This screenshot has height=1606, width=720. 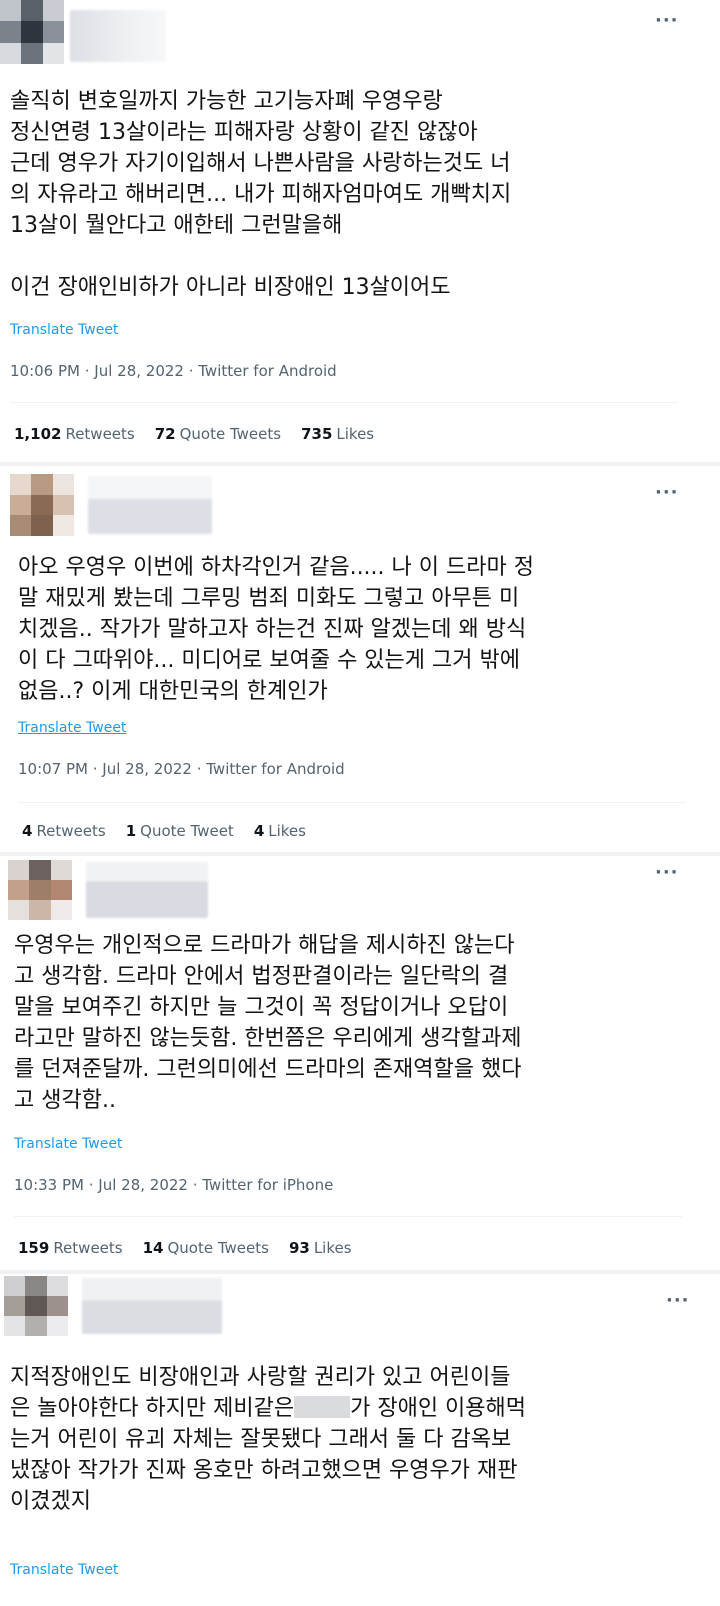 I want to click on likes-count: 4, so click(x=259, y=831).